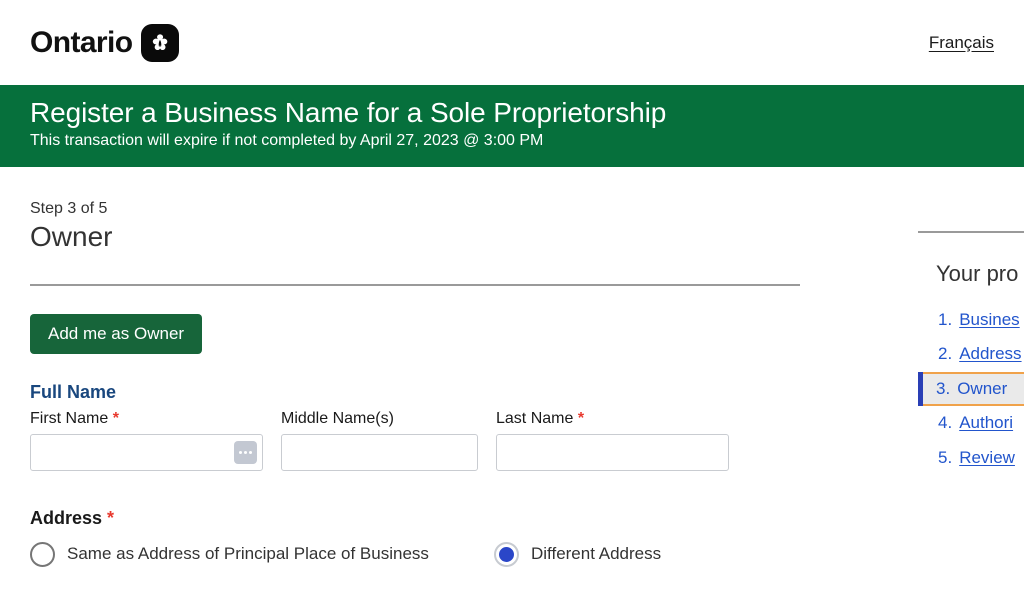 The height and width of the screenshot is (600, 1024). I want to click on step-link-label: Owner, so click(982, 389).